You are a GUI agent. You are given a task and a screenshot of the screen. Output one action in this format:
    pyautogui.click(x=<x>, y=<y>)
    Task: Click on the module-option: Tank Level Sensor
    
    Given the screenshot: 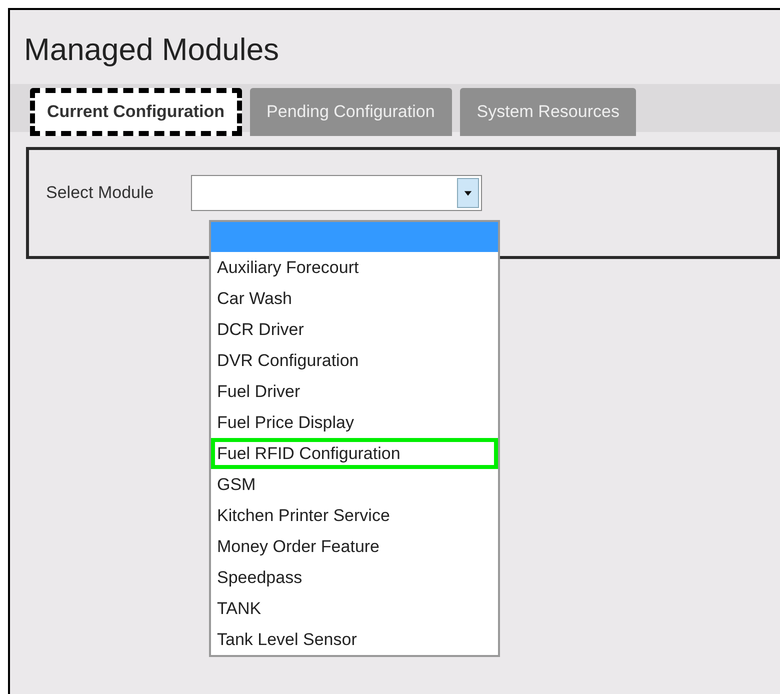 What is the action you would take?
    pyautogui.click(x=354, y=639)
    